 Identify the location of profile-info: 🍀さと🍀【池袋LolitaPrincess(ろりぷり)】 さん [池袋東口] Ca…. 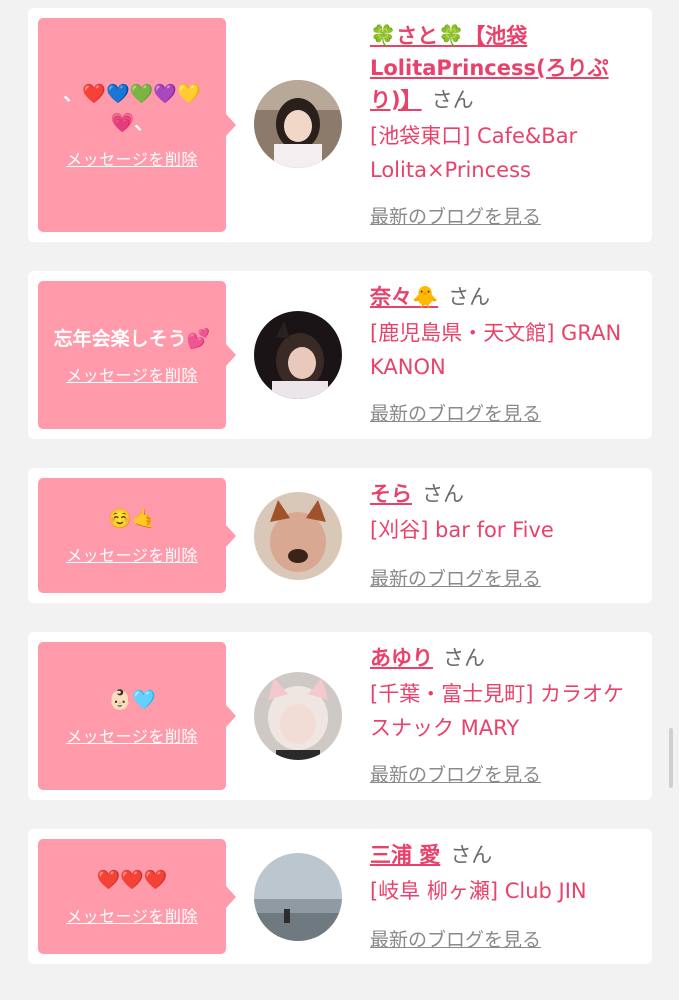
(500, 103).